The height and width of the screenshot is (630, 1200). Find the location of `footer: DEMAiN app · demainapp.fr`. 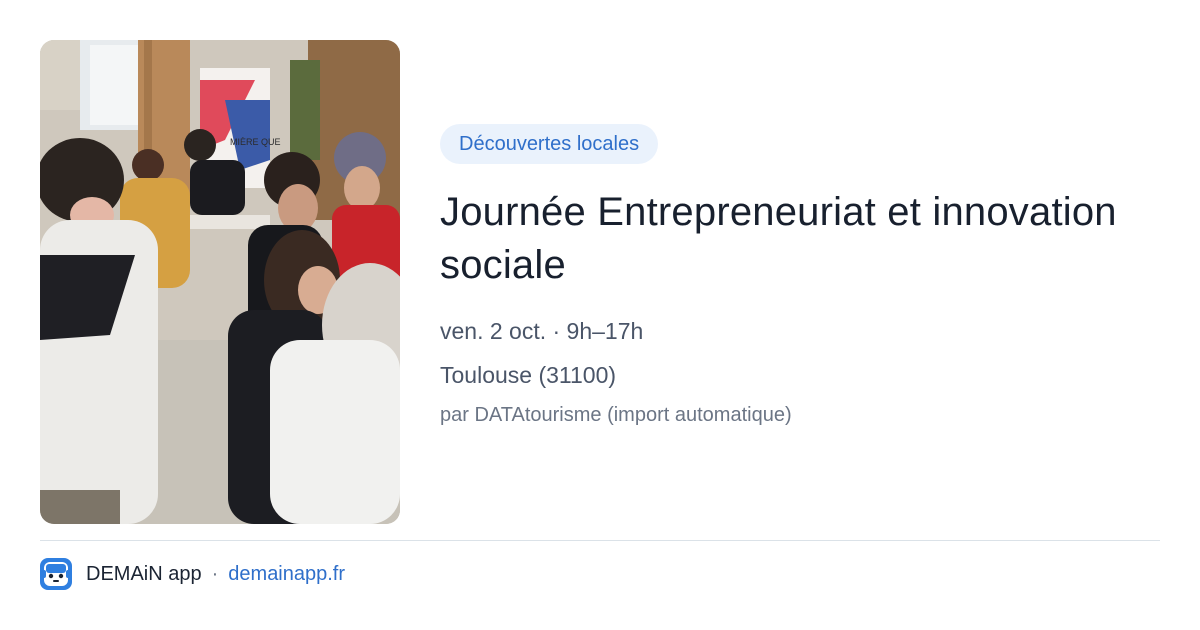

footer: DEMAiN app · demainapp.fr is located at coordinates (192, 574).